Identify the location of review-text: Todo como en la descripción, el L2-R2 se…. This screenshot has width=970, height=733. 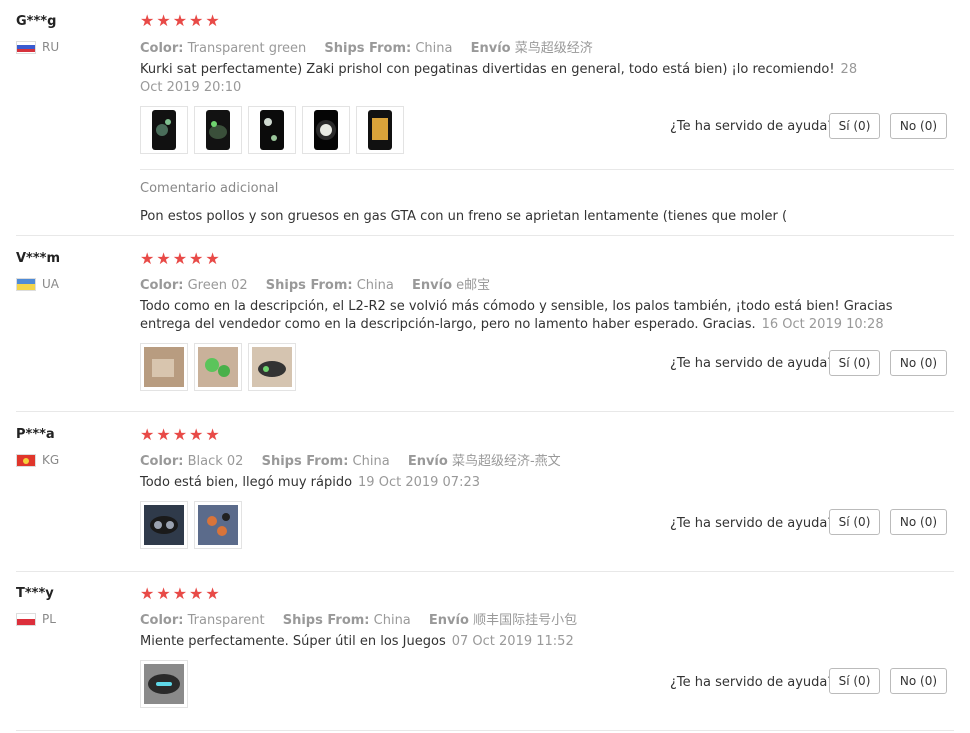
(516, 316).